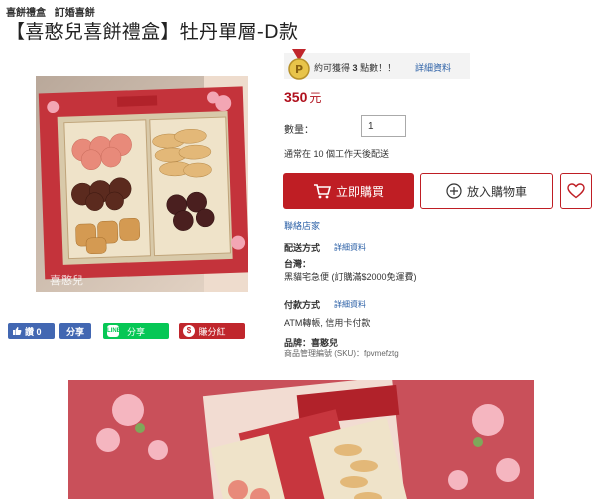  What do you see at coordinates (341, 353) in the screenshot?
I see `sku-info: 商品管理編號 (SKU)：fpvmefztg` at bounding box center [341, 353].